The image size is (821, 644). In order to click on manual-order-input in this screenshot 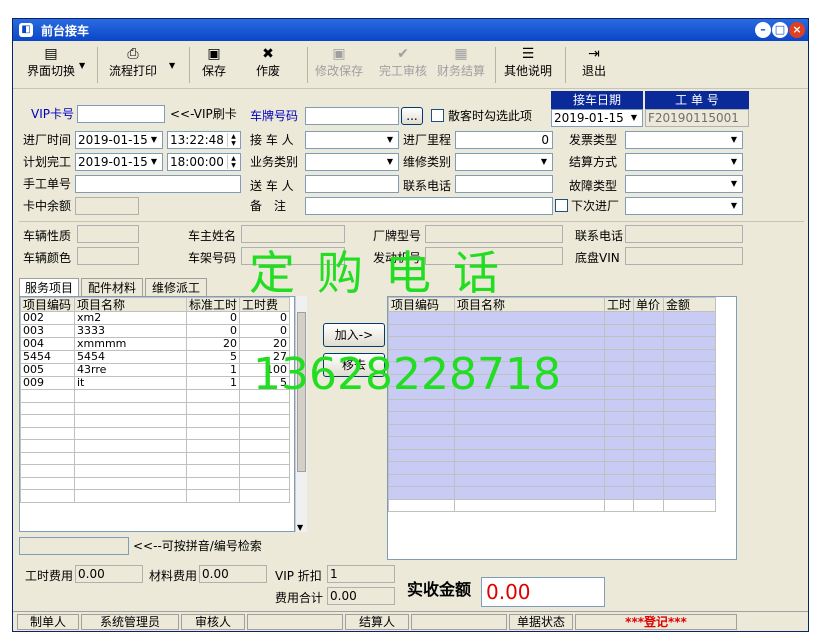, I will do `click(158, 184)`.